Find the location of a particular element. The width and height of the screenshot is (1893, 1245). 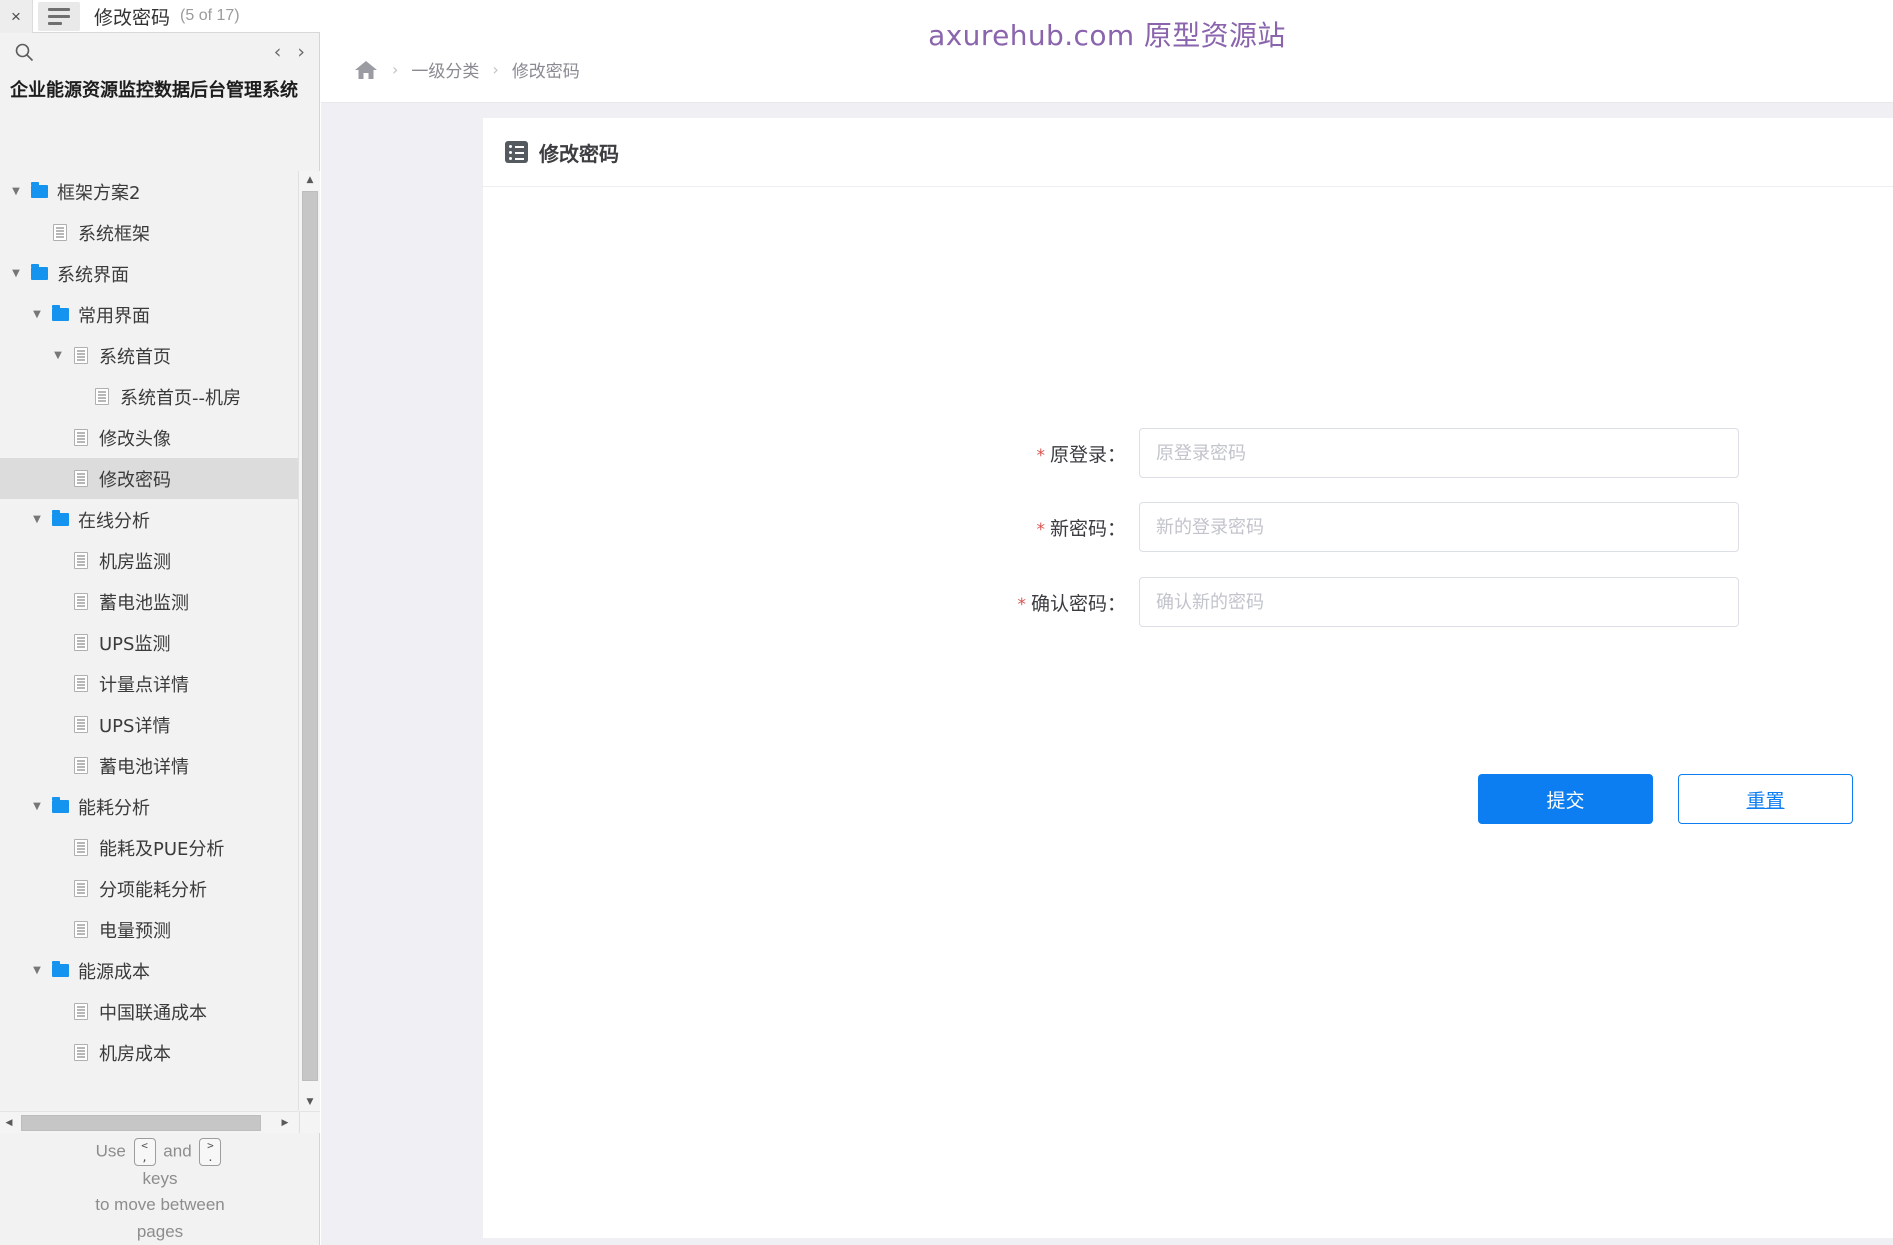

sitemap-item-4: ▼ 系统首页 is located at coordinates (149, 355).